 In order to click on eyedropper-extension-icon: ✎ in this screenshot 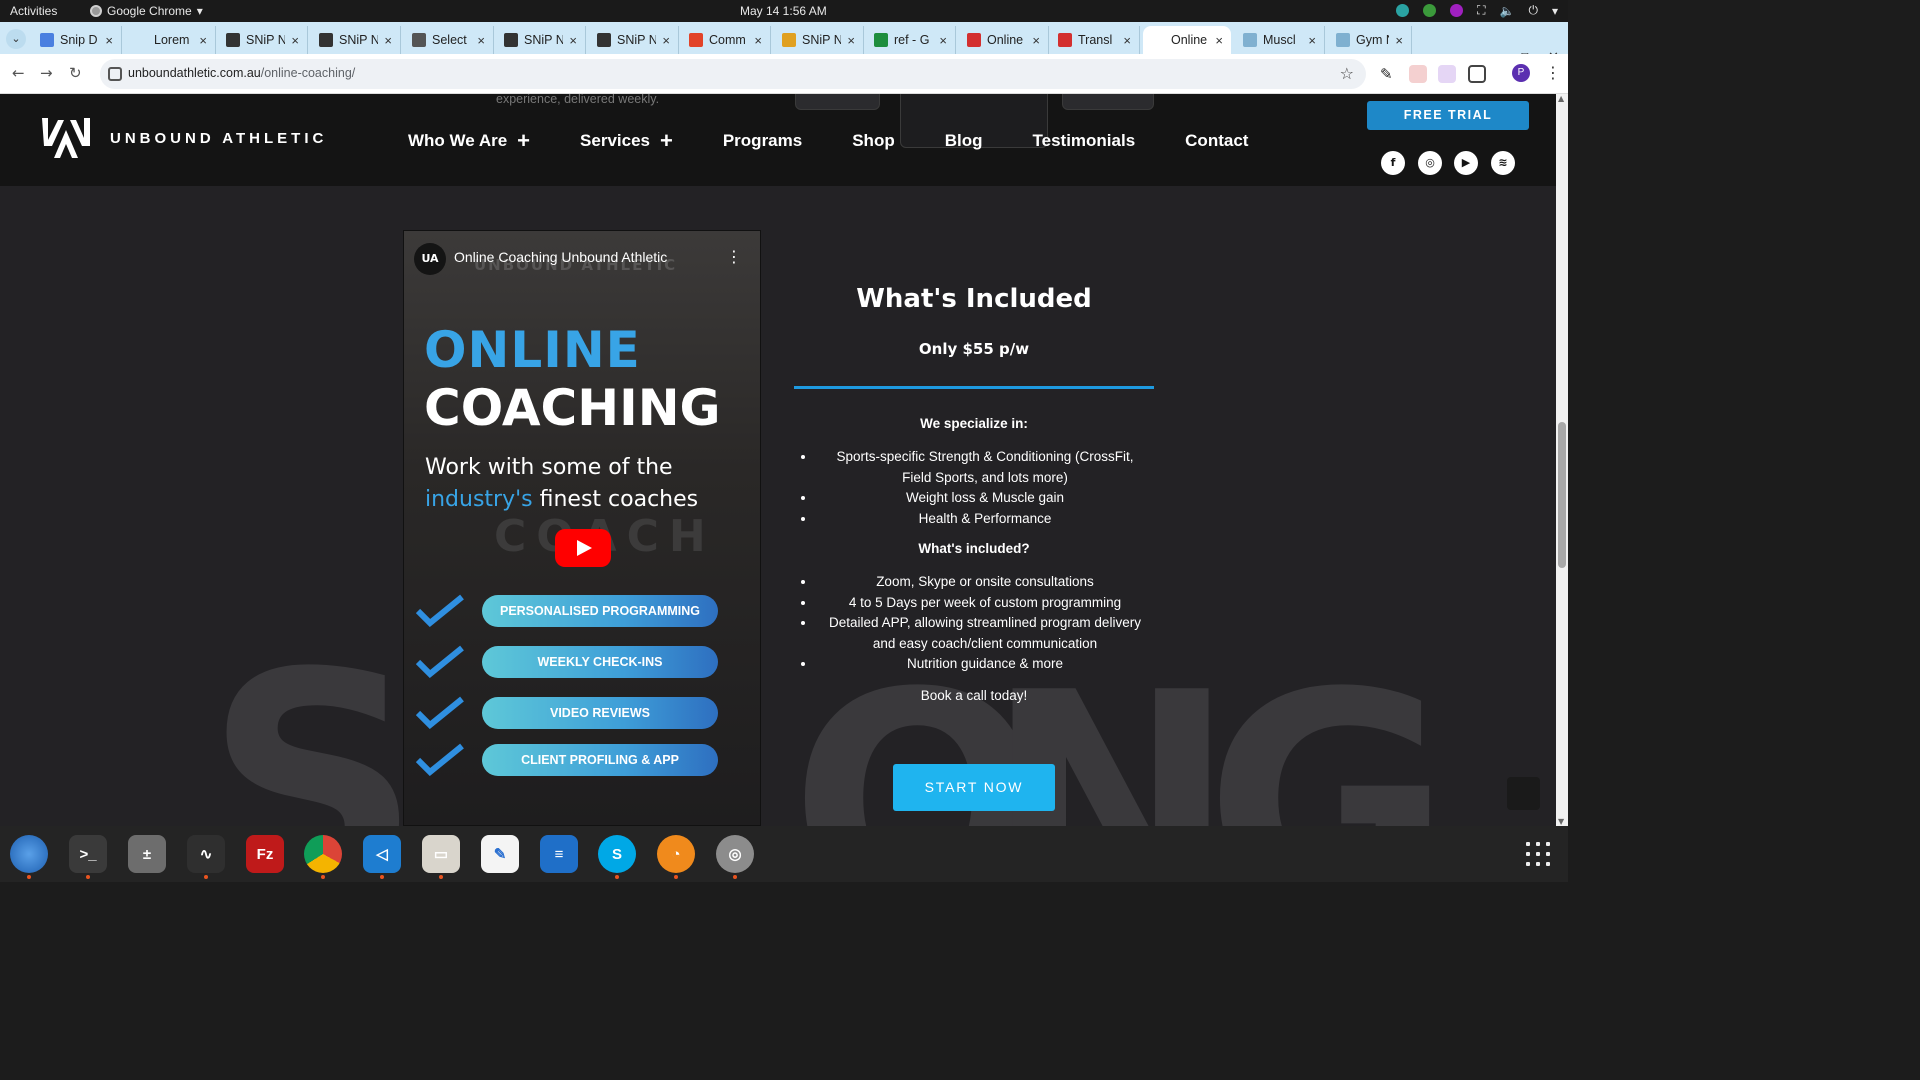, I will do `click(1389, 74)`.